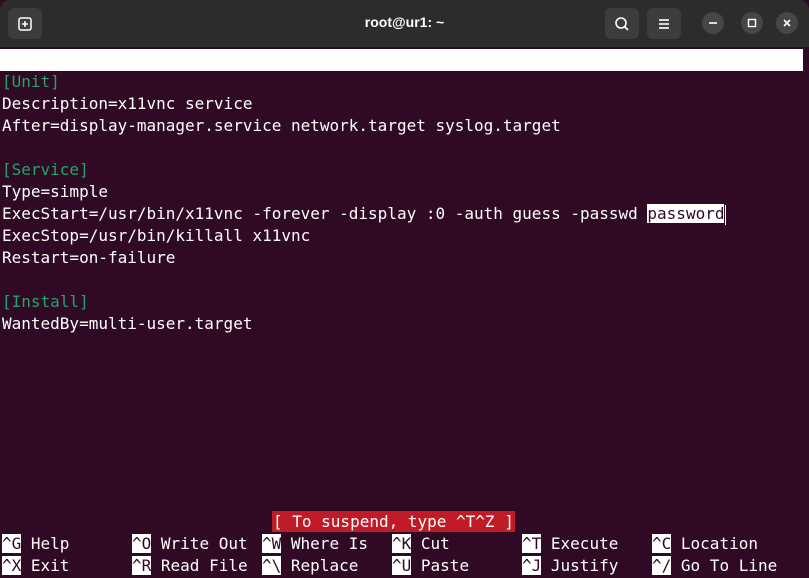  I want to click on line-wantedby: WantedBy=multi-user.target, so click(127, 323).